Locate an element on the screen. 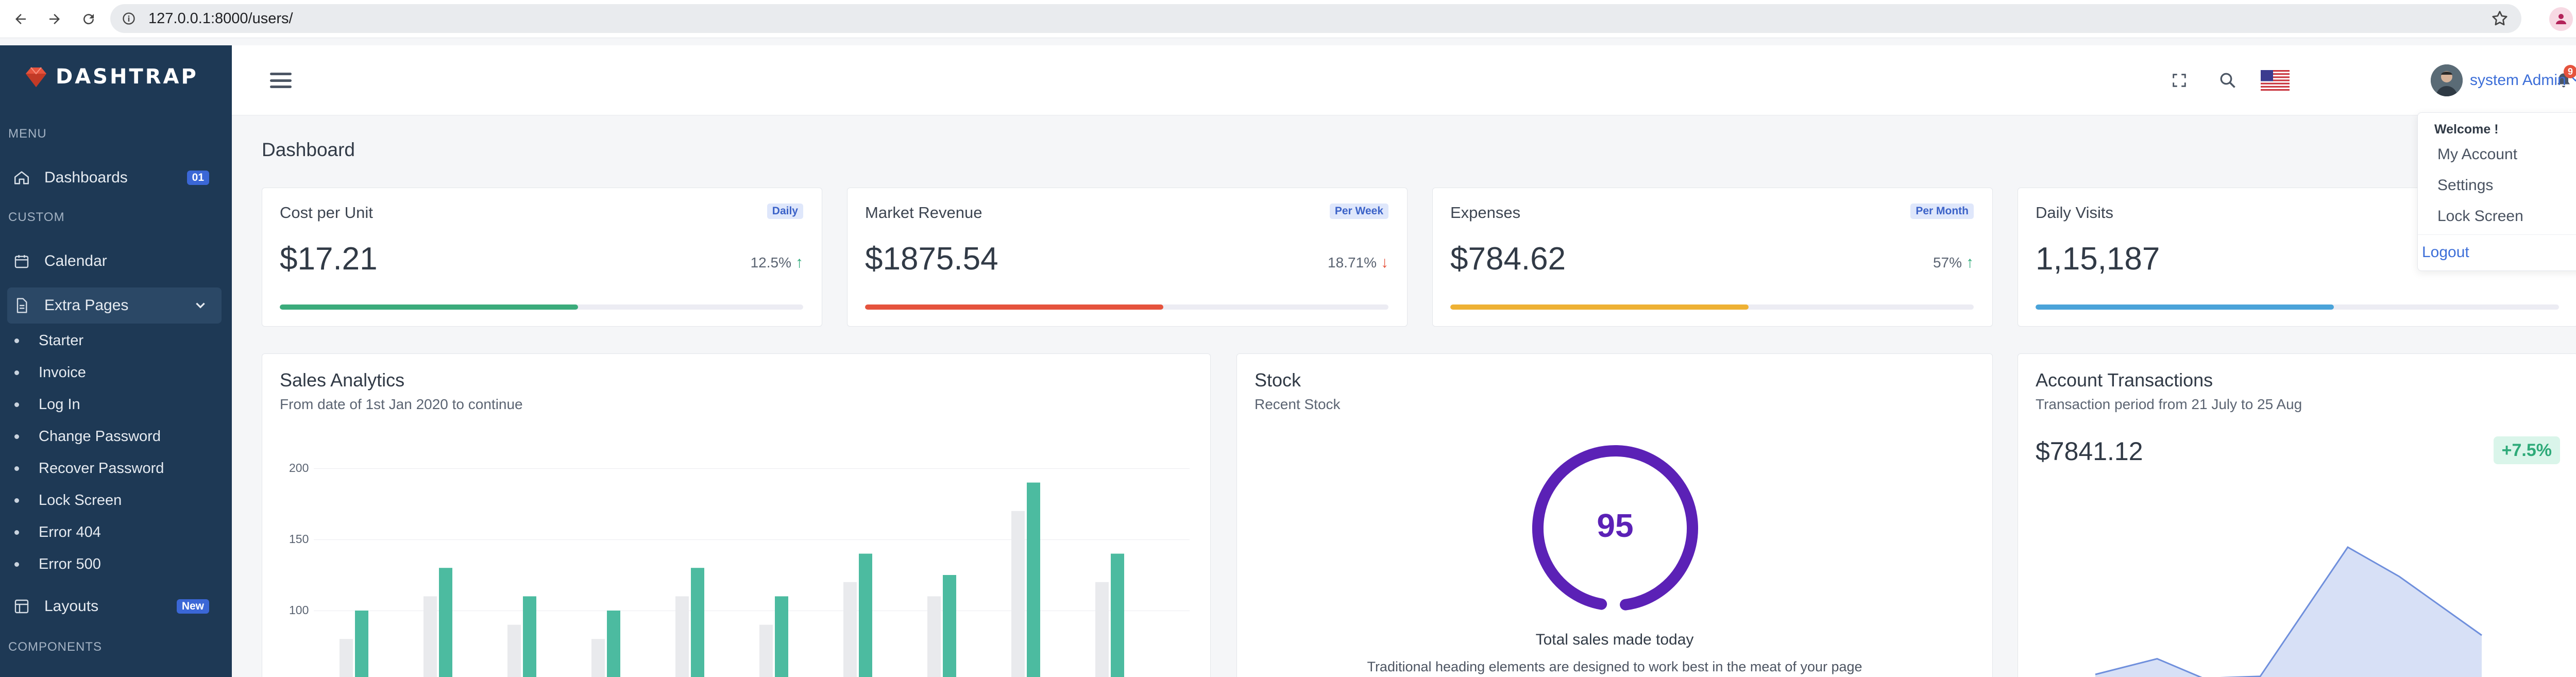  stat-label: Daily Visits is located at coordinates (2075, 213).